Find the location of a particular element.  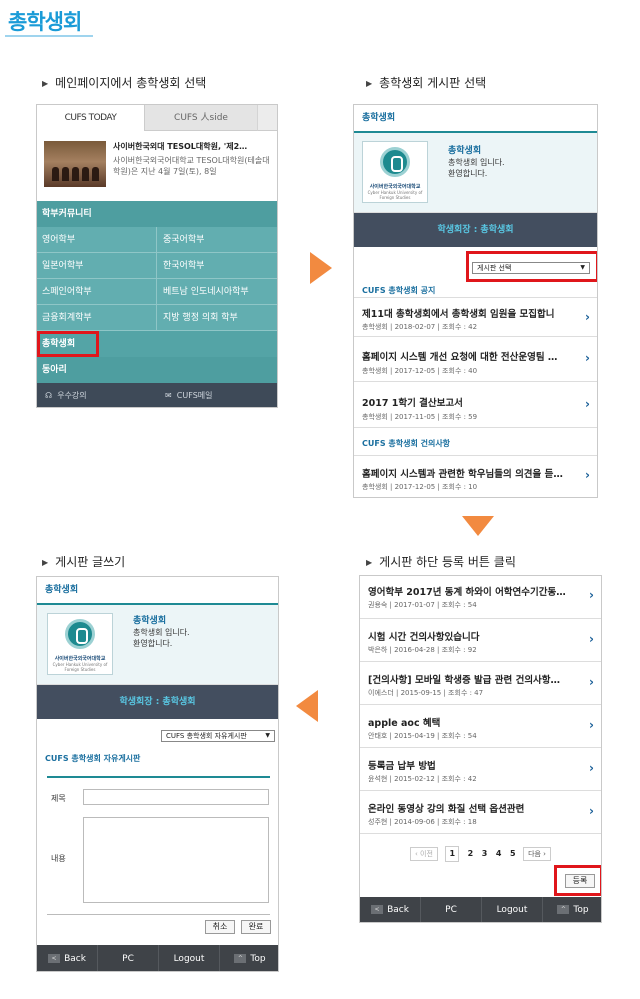

post-meta: 윤석현 | 2015-02-12 | 조회수 : 42 is located at coordinates (422, 779).